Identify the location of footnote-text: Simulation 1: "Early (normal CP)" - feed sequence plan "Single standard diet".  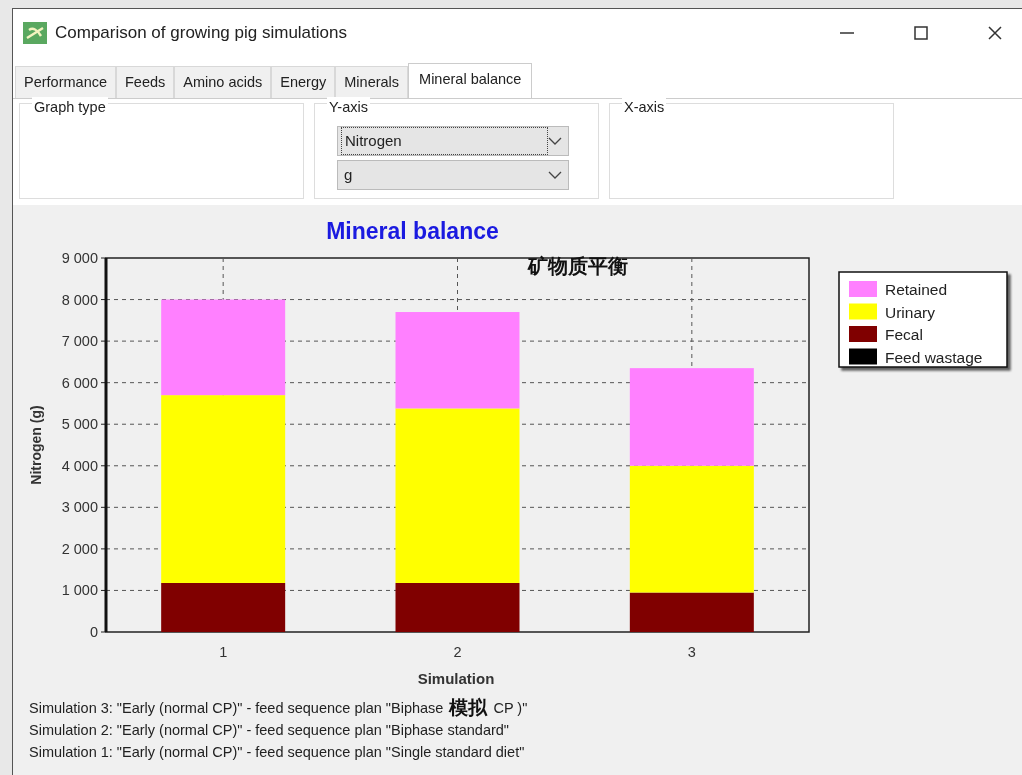
(277, 752).